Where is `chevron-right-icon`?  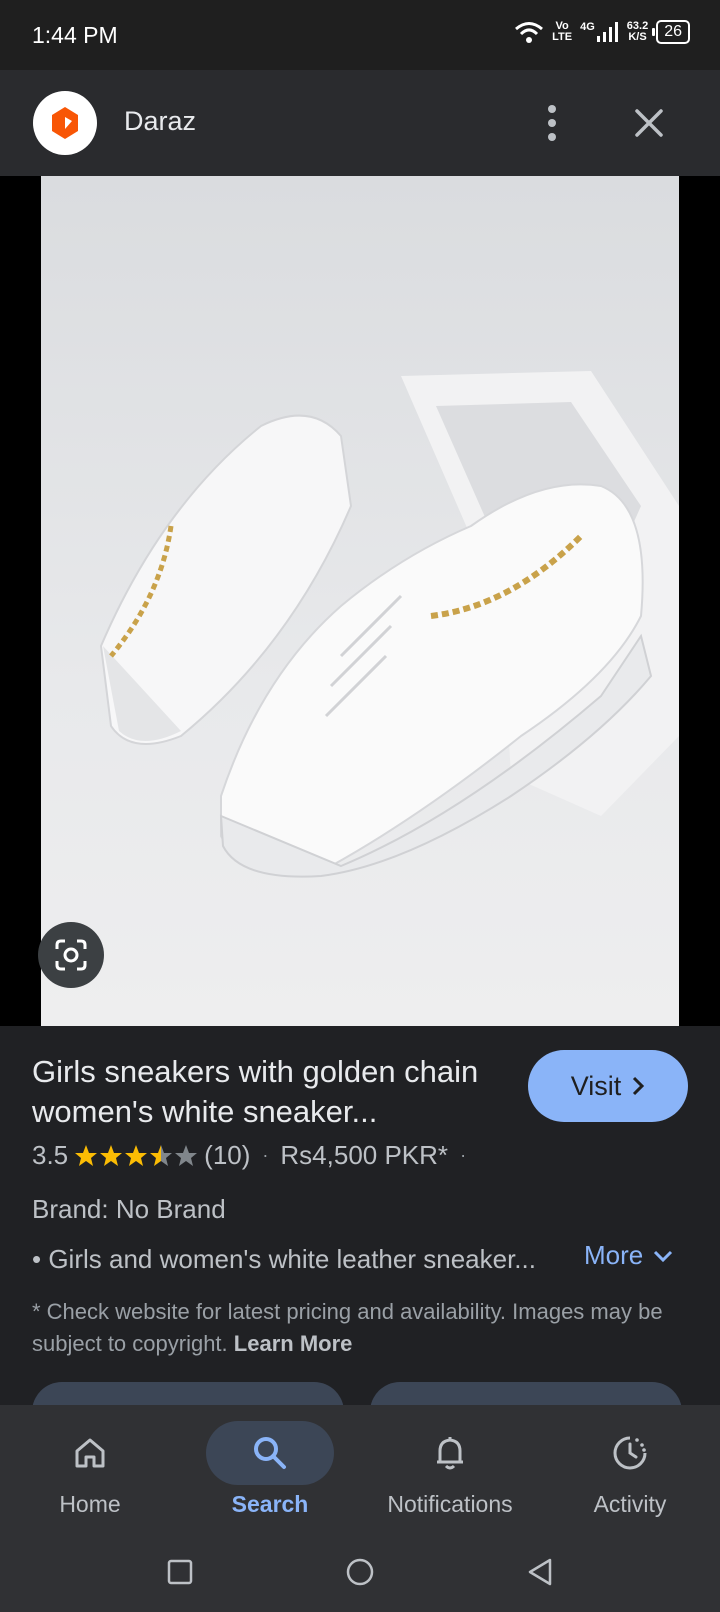
chevron-right-icon is located at coordinates (639, 1086).